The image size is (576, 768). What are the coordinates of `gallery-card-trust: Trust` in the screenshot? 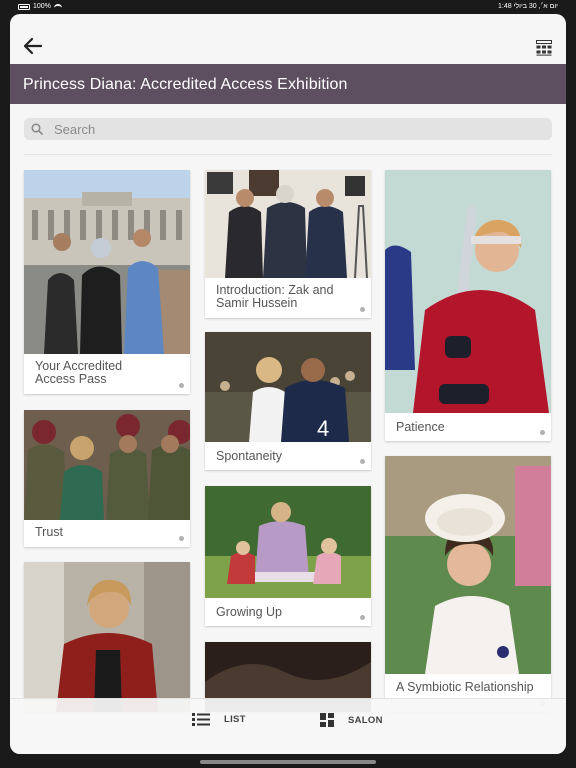 It's located at (107, 478).